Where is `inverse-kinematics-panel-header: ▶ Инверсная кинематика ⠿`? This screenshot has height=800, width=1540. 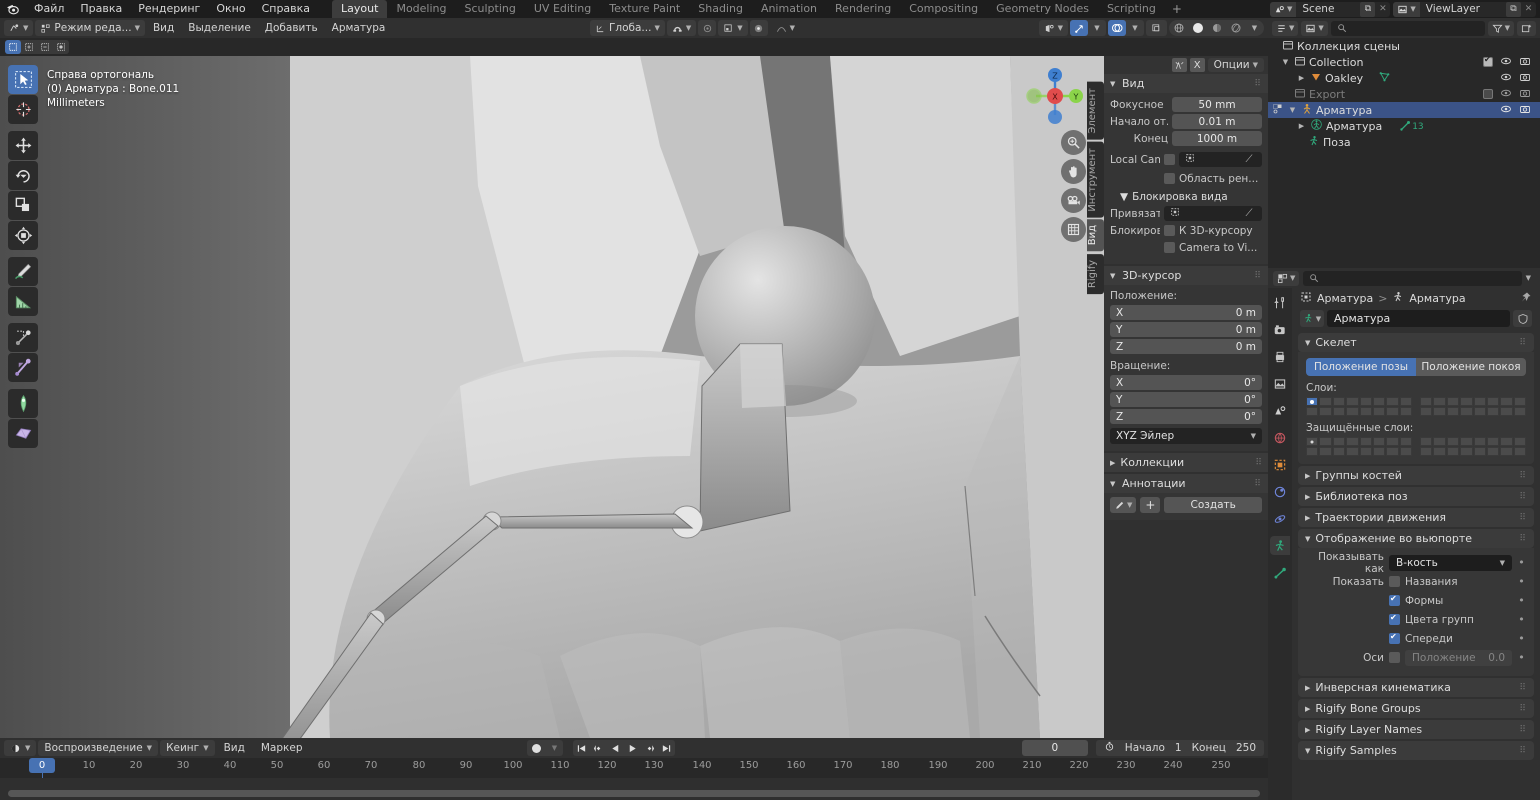
inverse-kinematics-panel-header: ▶ Инверсная кинематика ⠿ is located at coordinates (1416, 687).